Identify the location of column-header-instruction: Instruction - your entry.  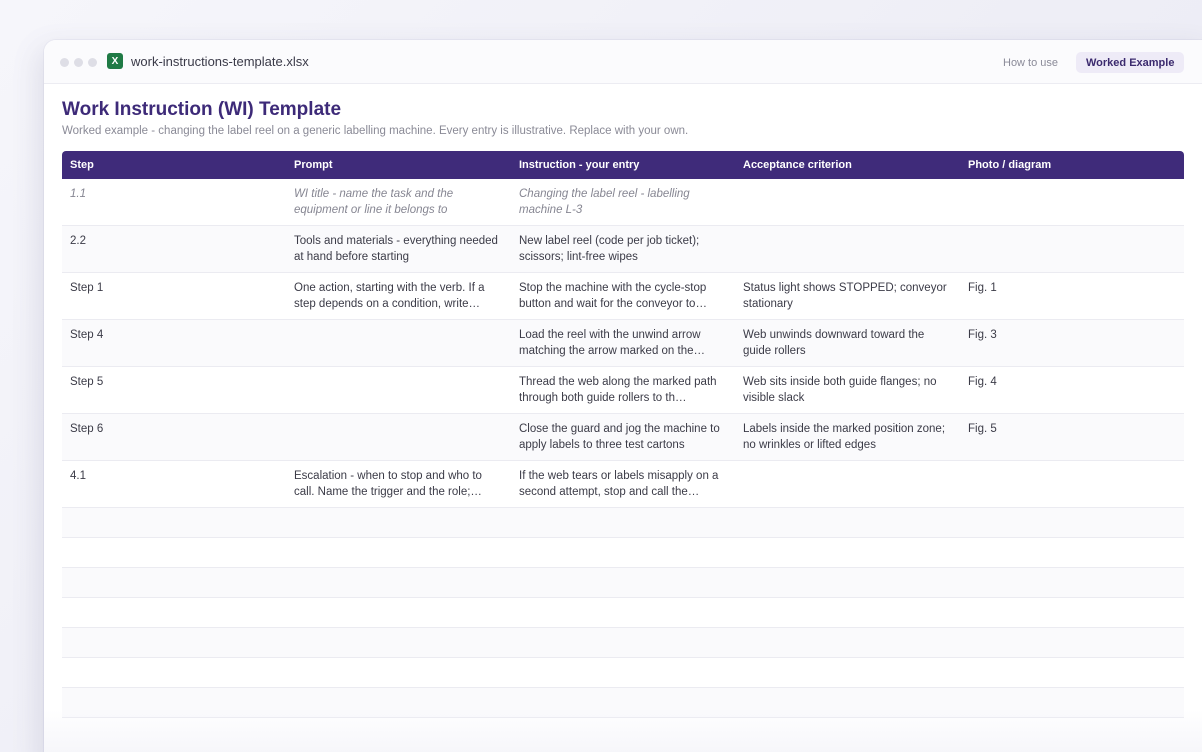
(623, 165).